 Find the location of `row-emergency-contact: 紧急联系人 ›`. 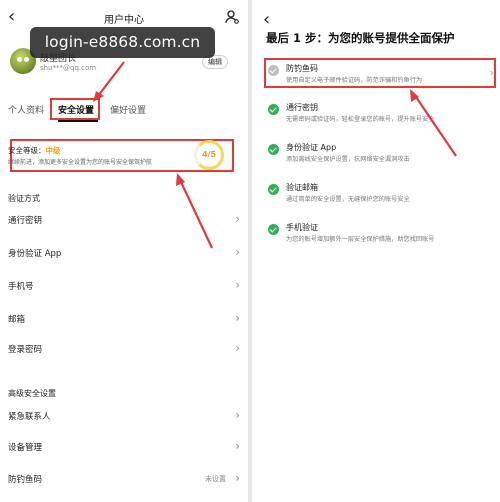

row-emergency-contact: 紧急联系人 › is located at coordinates (124, 417).